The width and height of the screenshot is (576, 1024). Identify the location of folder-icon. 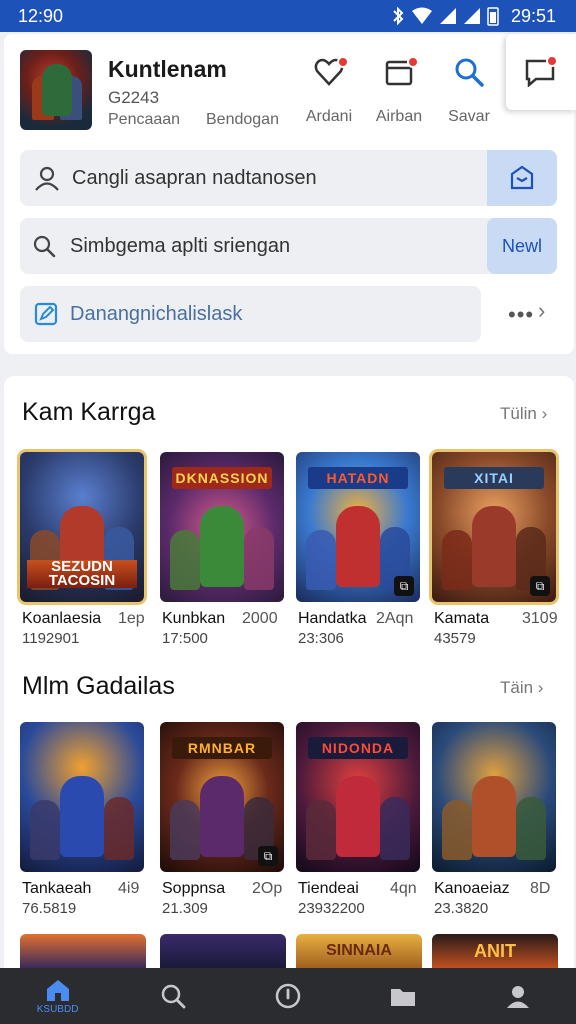
(403, 997).